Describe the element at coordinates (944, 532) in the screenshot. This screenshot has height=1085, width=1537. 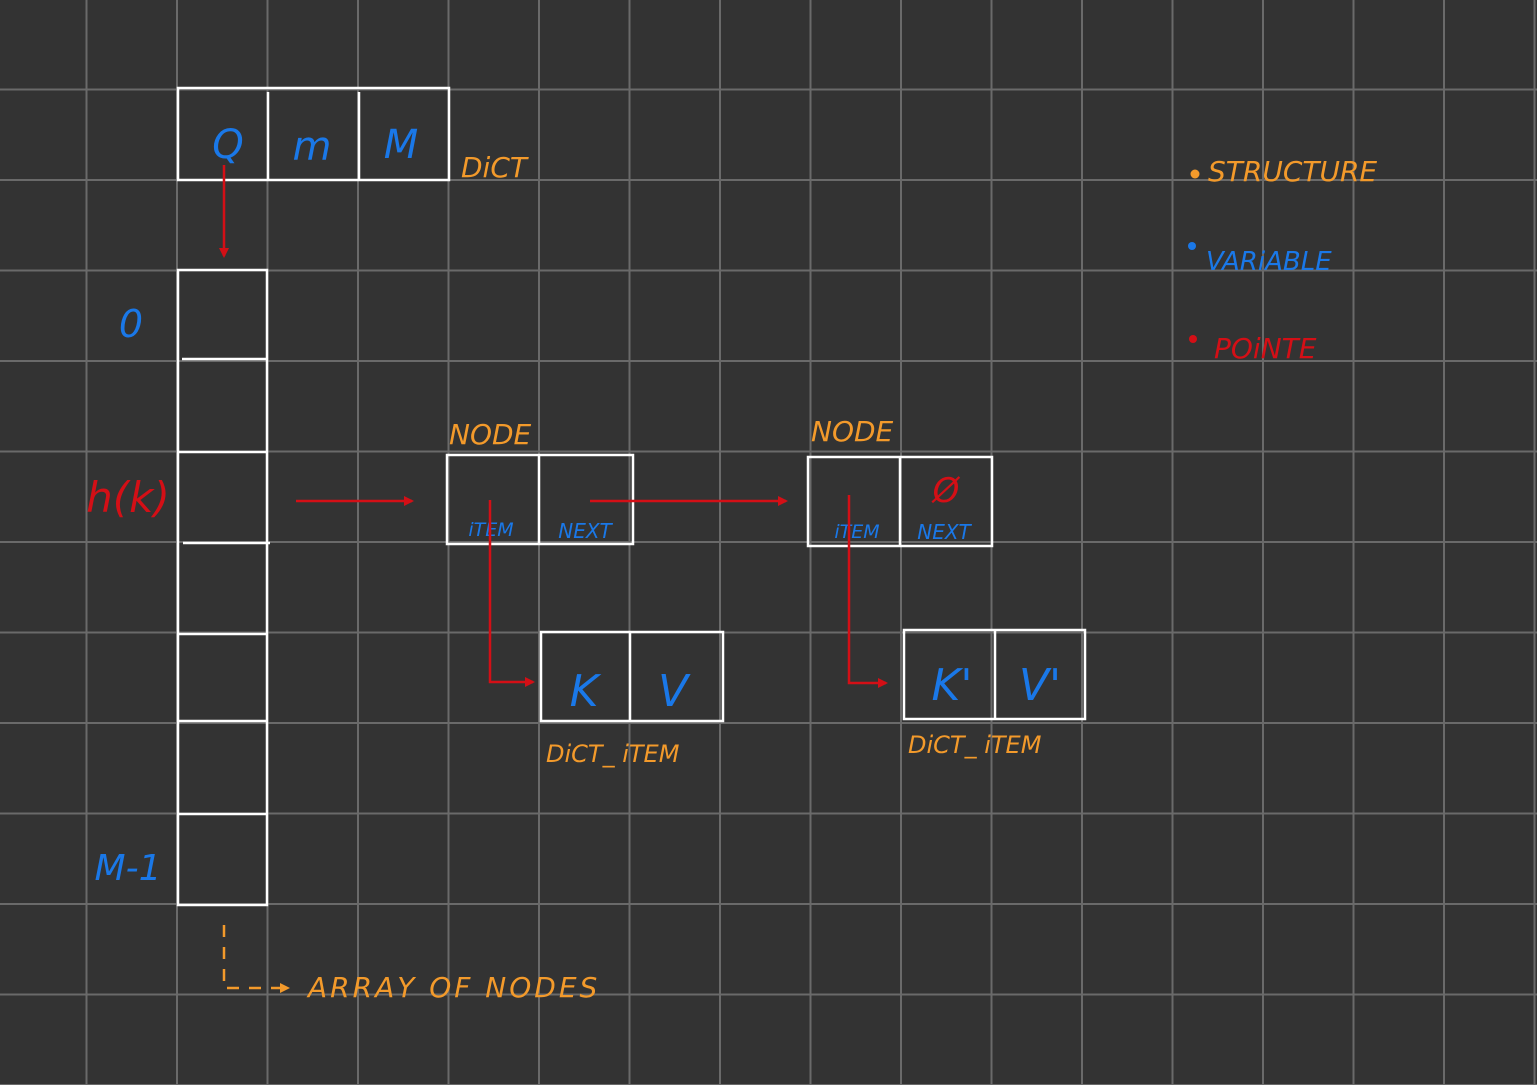
I see `node-2-next-label: NEXT` at that location.